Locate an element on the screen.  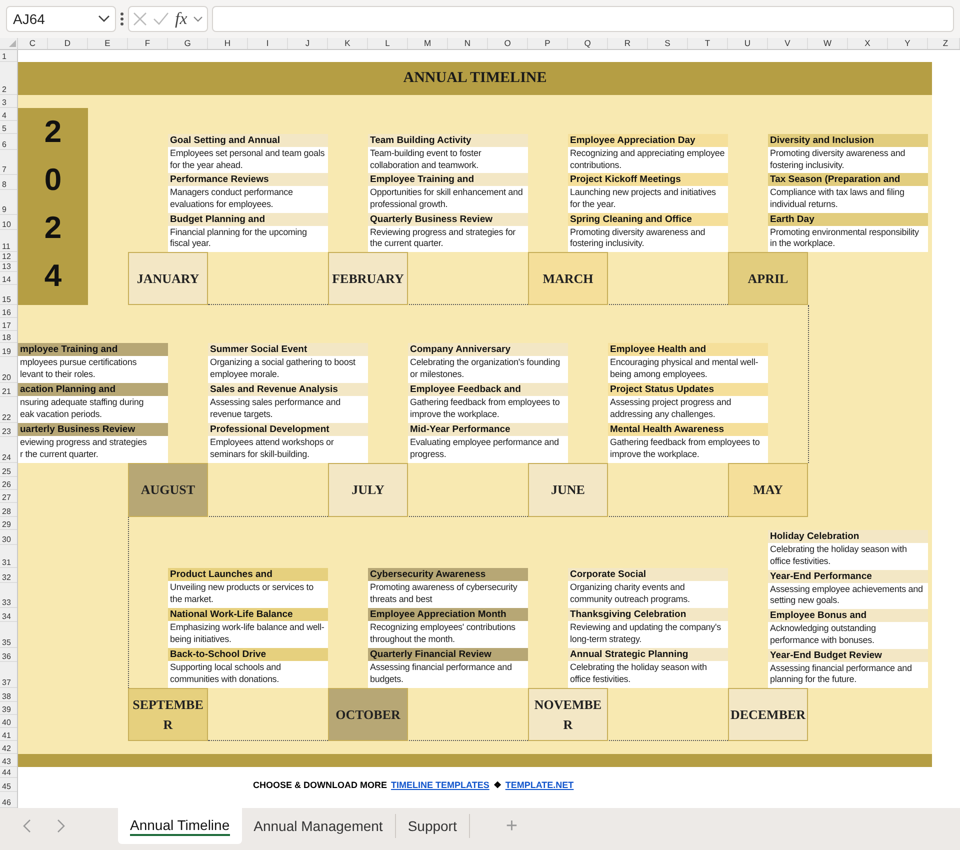
event-title: Employee Appreciation Day is located at coordinates (648, 140).